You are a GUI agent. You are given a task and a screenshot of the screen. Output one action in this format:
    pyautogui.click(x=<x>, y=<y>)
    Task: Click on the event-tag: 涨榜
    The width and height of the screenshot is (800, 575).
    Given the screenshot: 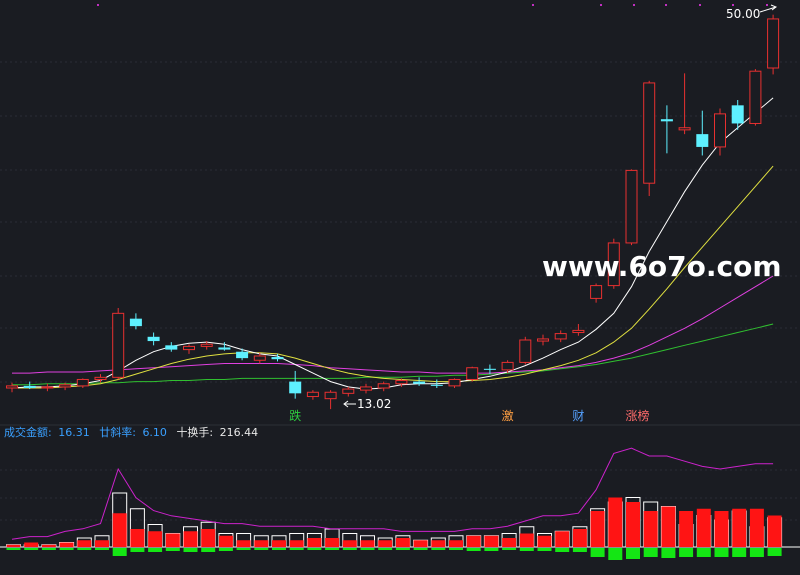 What is the action you would take?
    pyautogui.click(x=638, y=415)
    